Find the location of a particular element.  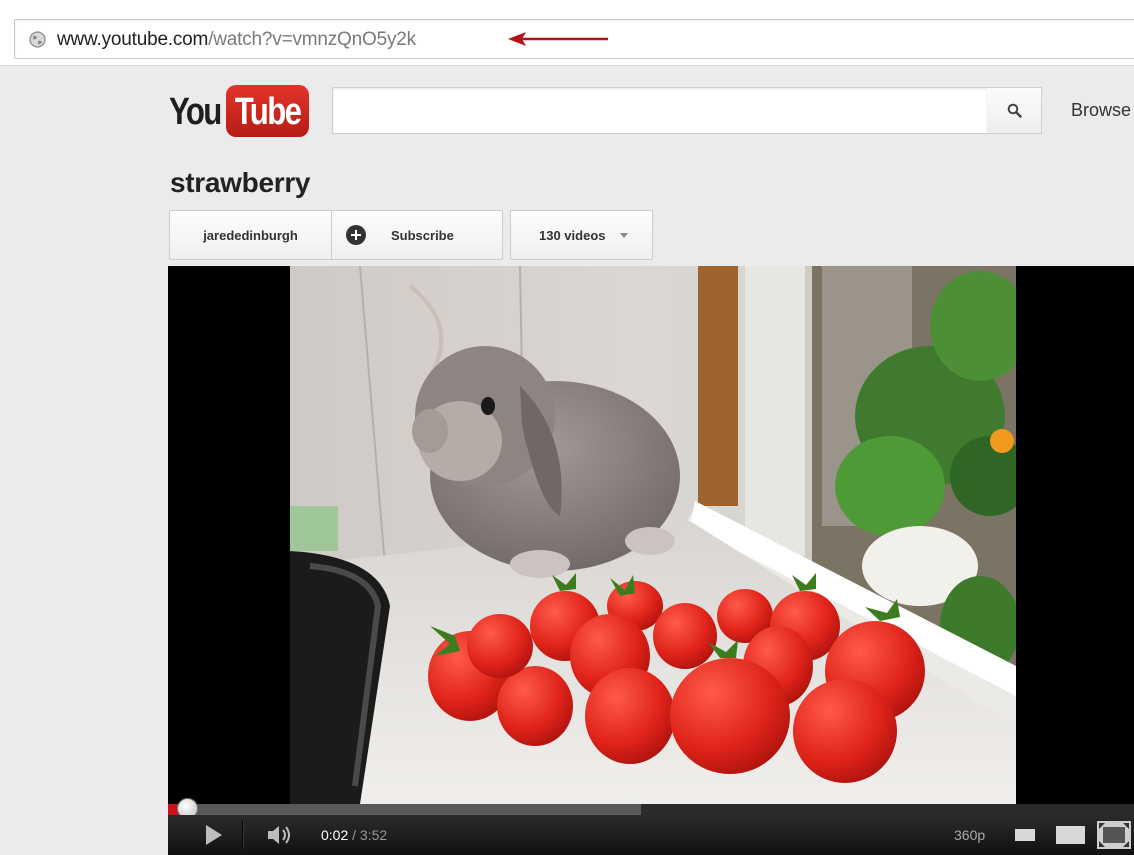

videos-dropdown: 130 videos is located at coordinates (581, 235).